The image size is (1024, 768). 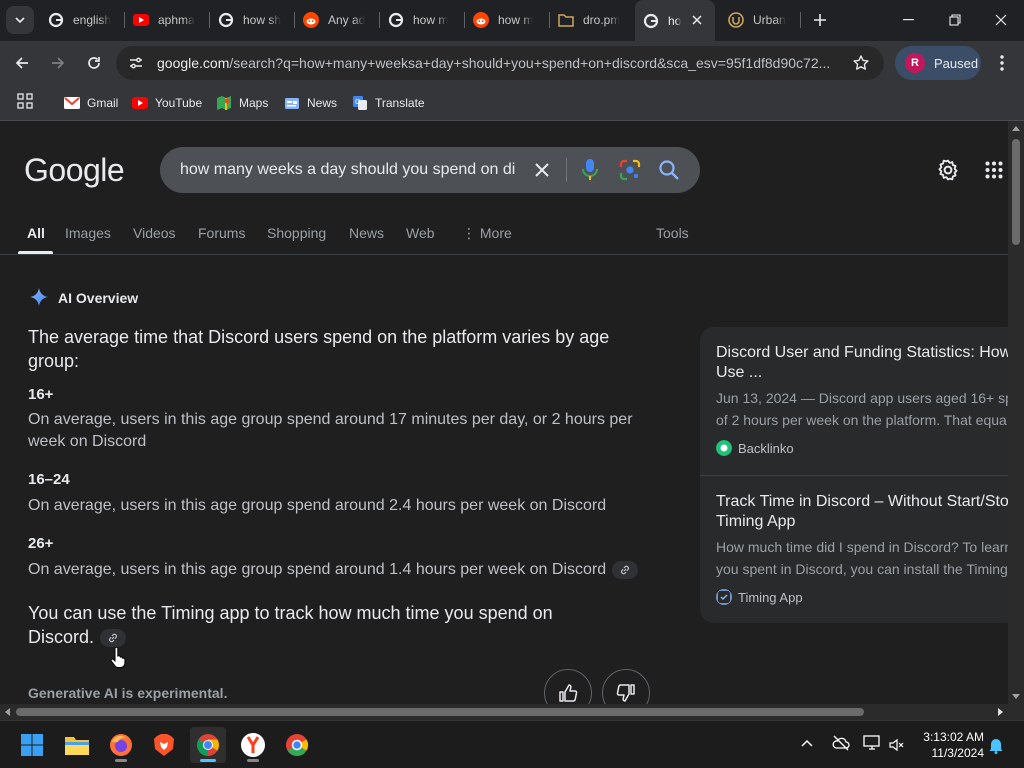 What do you see at coordinates (592, 20) in the screenshot?
I see `browser-tab: dro.pm` at bounding box center [592, 20].